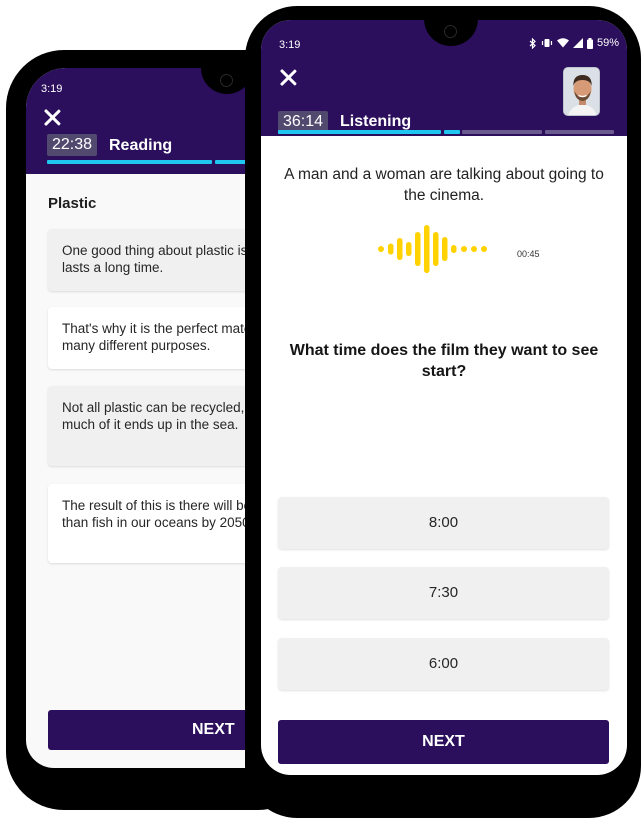 Image resolution: width=641 pixels, height=822 pixels. Describe the element at coordinates (72, 203) in the screenshot. I see `passage-title: Plastic` at that location.